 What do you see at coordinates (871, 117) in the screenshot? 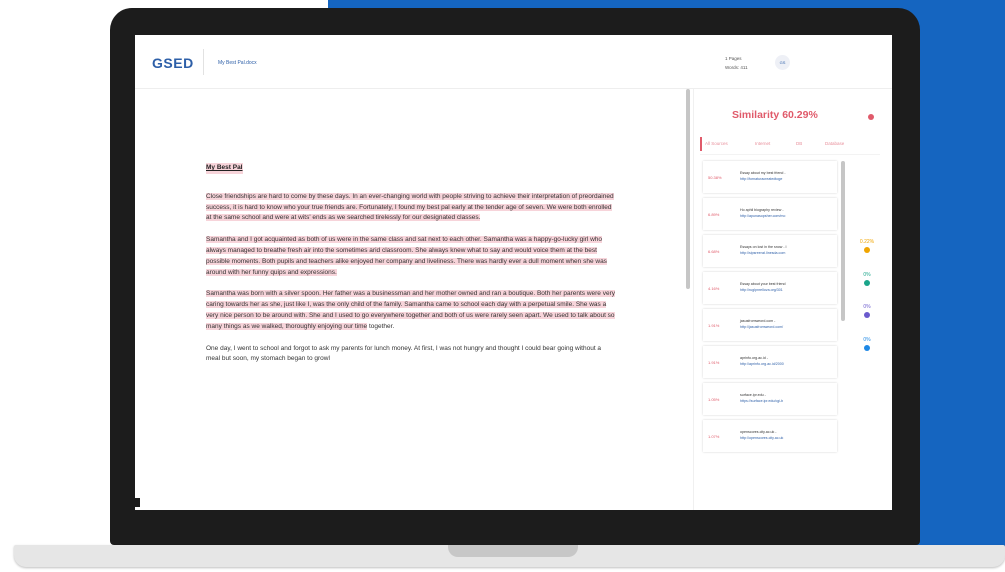
I see `similarity-dot-icon` at bounding box center [871, 117].